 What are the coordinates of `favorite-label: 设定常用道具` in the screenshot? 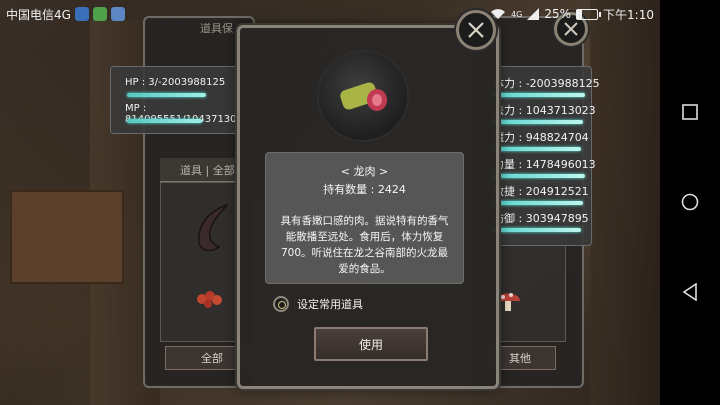 It's located at (330, 304).